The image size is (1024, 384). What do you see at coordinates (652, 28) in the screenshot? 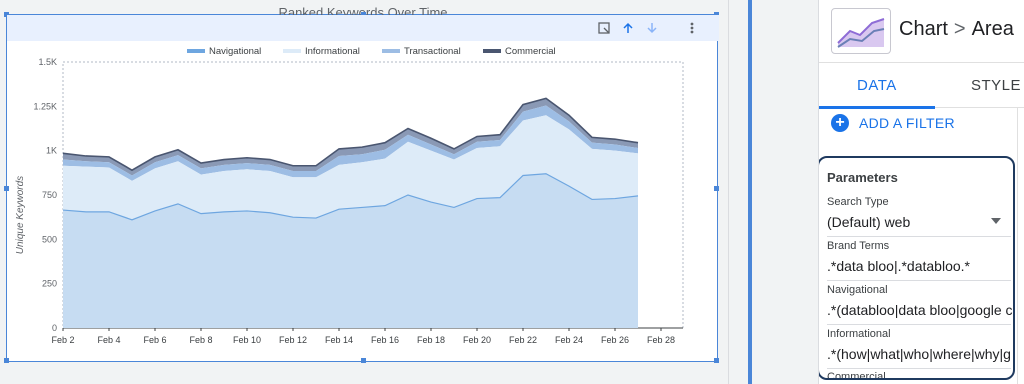
I see `arrow-down-icon` at bounding box center [652, 28].